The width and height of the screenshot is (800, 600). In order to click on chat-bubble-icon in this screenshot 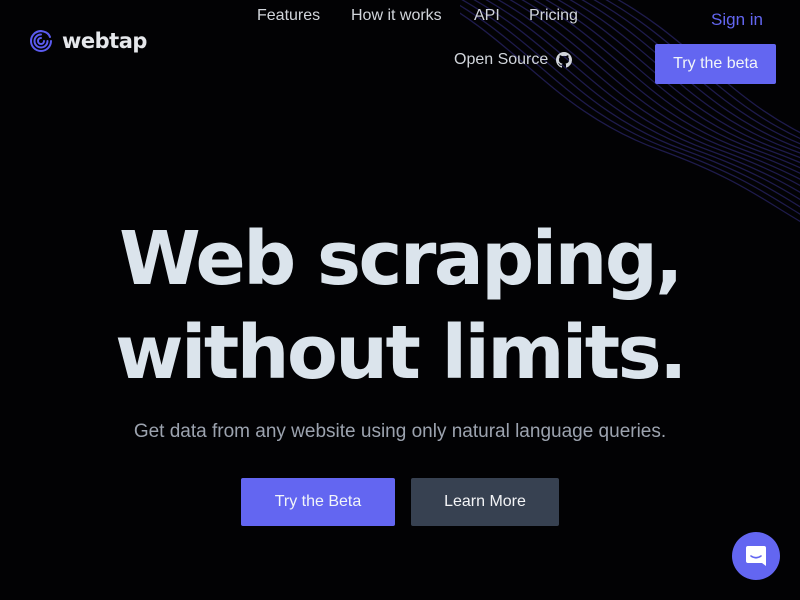, I will do `click(756, 556)`.